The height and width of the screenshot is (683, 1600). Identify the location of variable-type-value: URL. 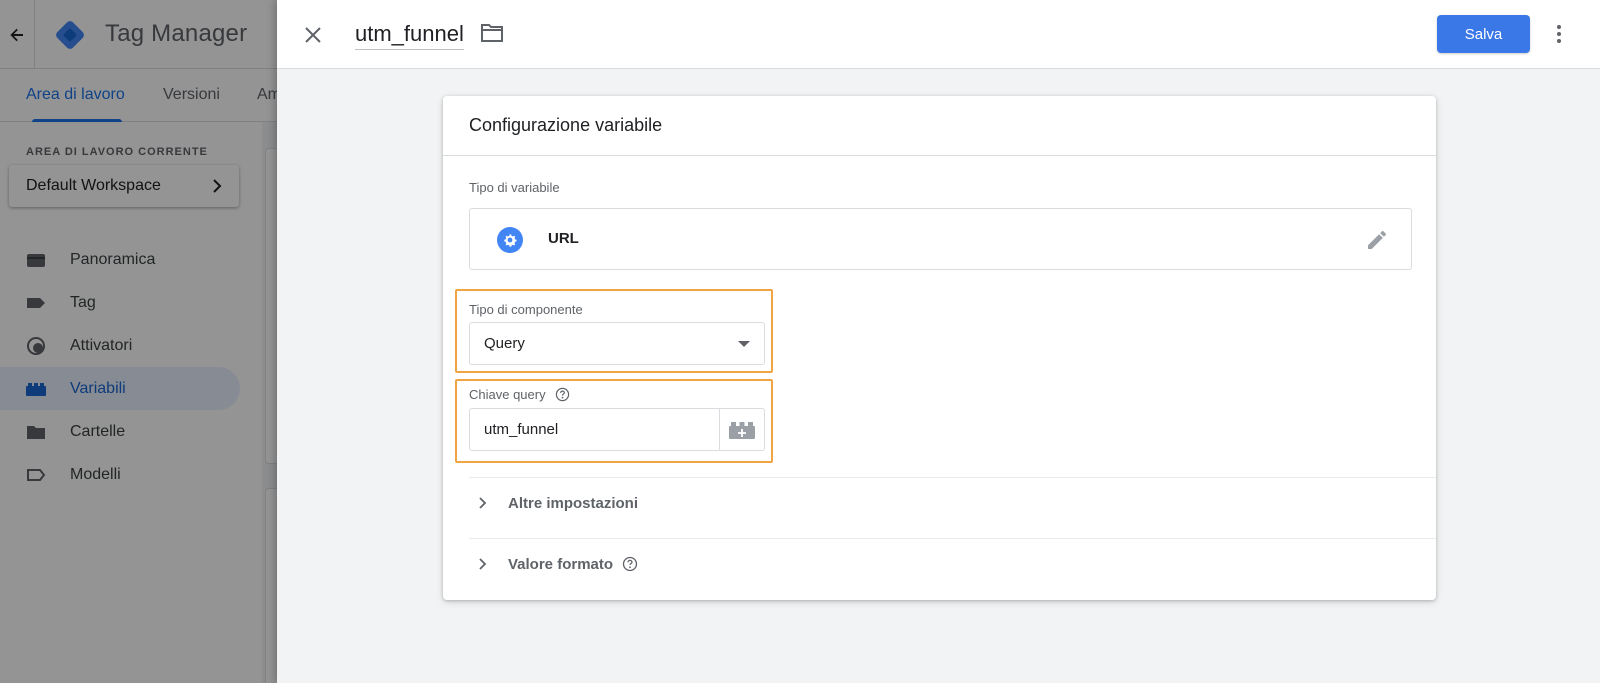
(563, 238).